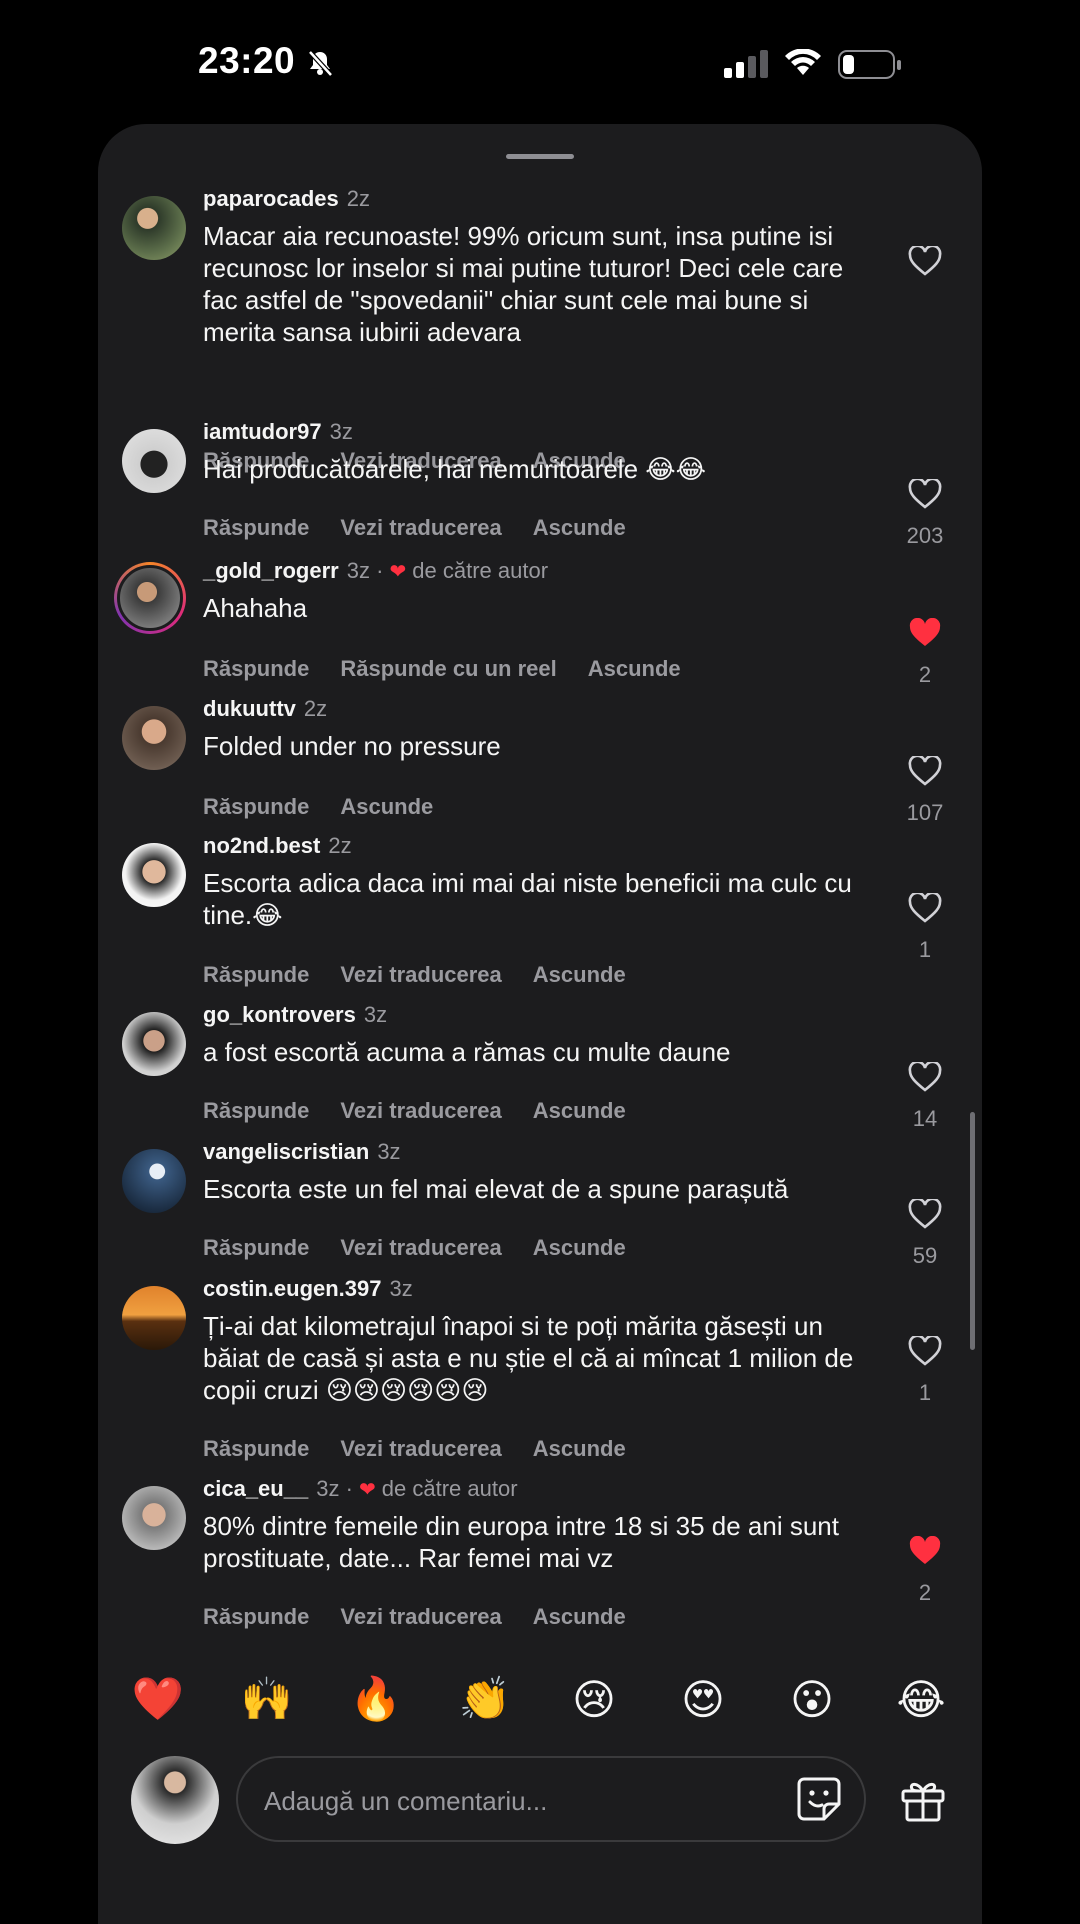  What do you see at coordinates (267, 1699) in the screenshot?
I see `reaction-raised-hands: 🙌` at bounding box center [267, 1699].